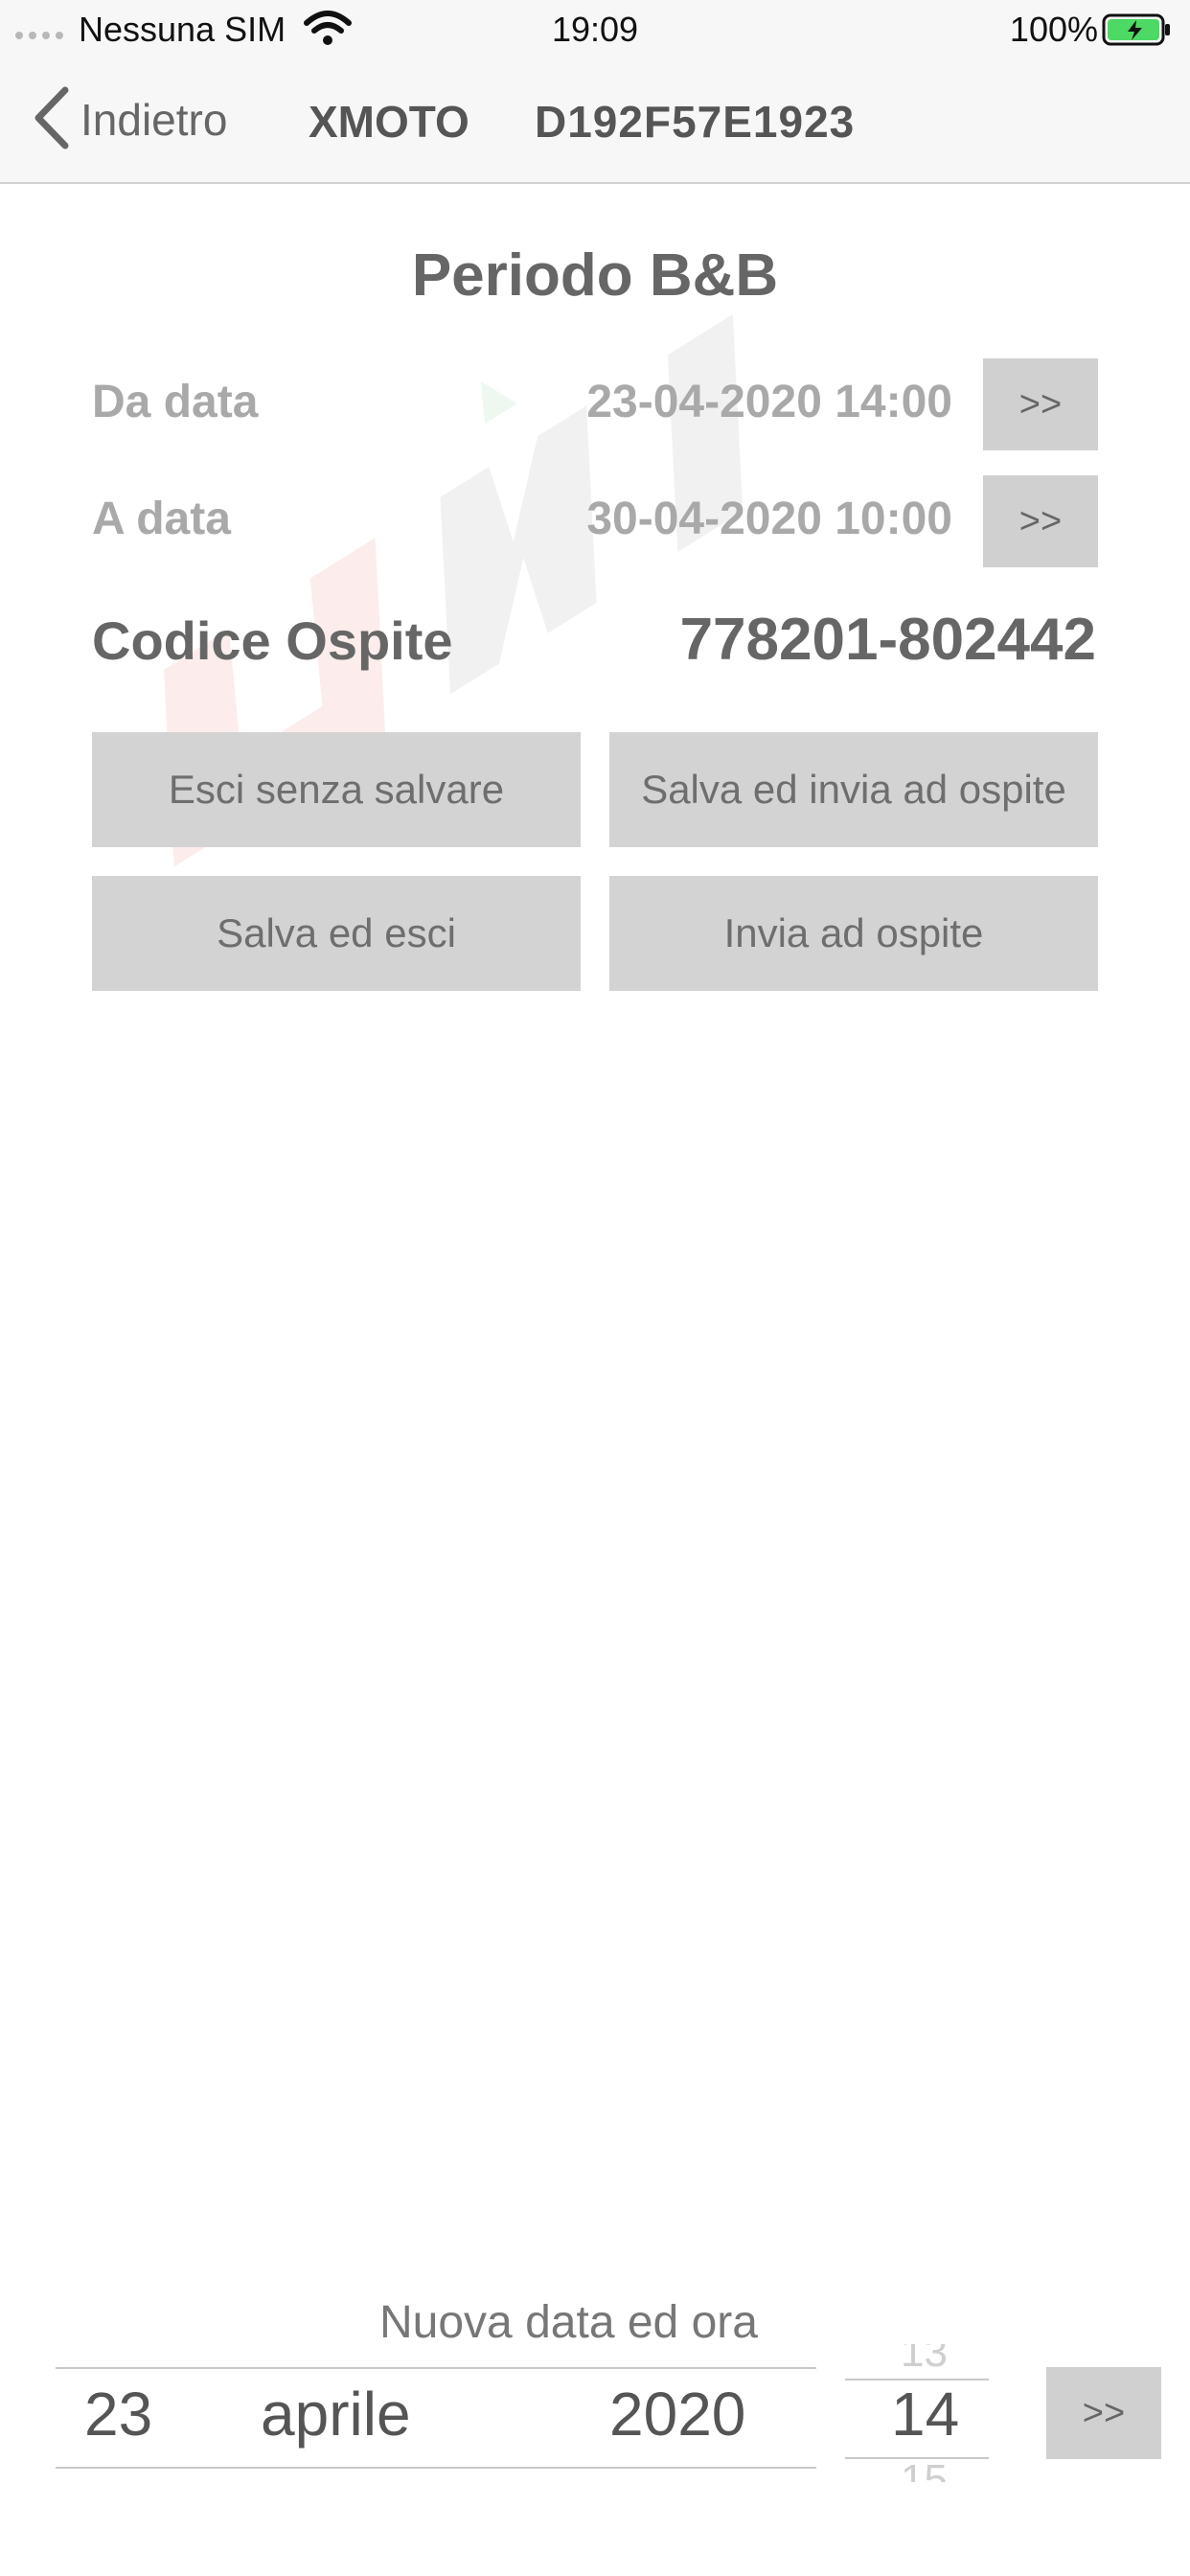 The width and height of the screenshot is (1190, 2576). Describe the element at coordinates (854, 933) in the screenshot. I see `send-to-guest-button: Invia ad ospite` at that location.